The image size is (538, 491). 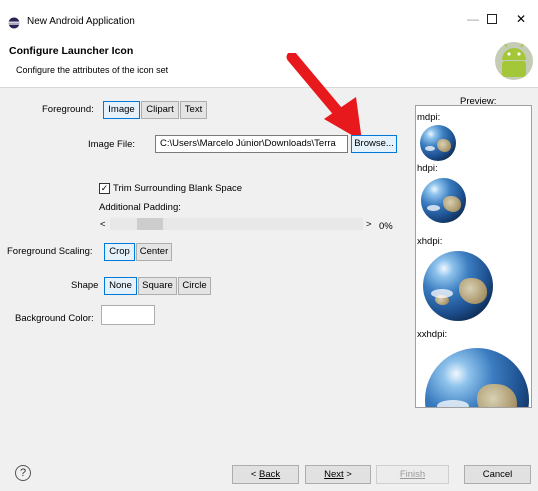 I want to click on padding-value: 0%, so click(x=386, y=226).